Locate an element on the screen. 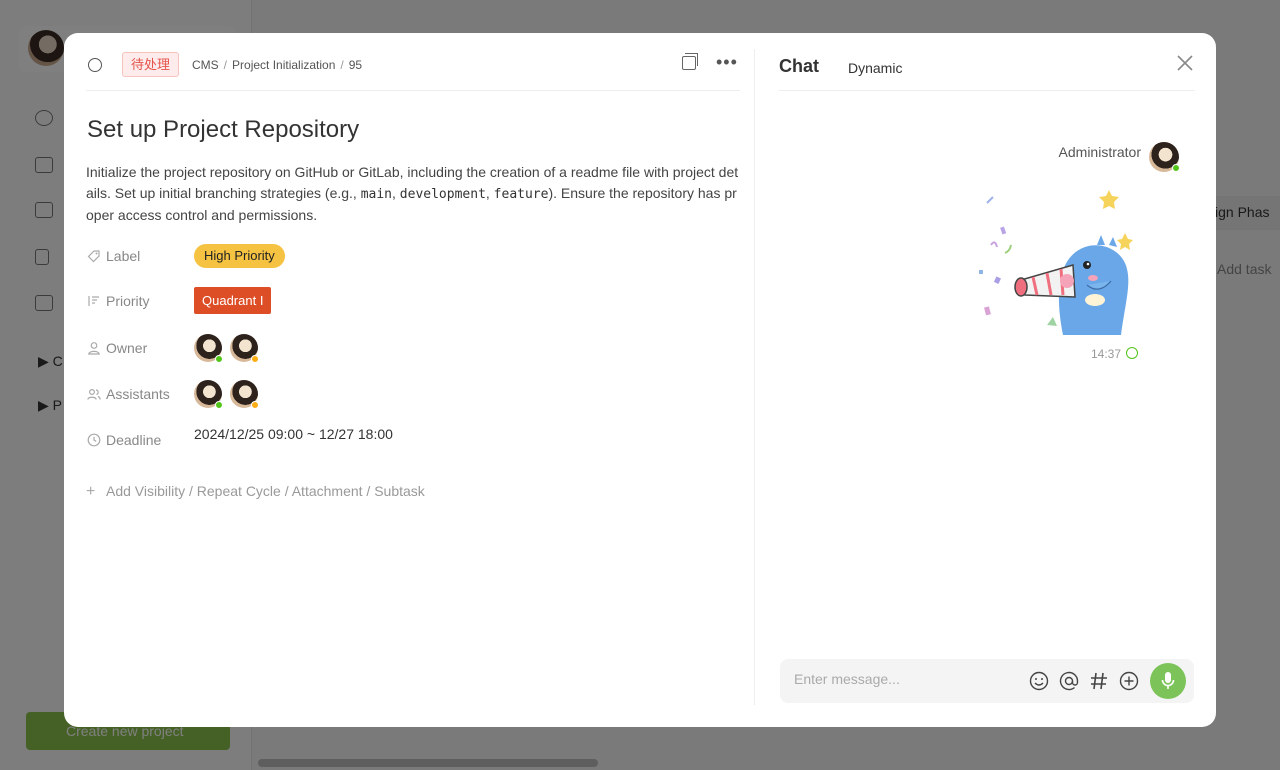 This screenshot has height=770, width=1280. close-icon is located at coordinates (1185, 63).